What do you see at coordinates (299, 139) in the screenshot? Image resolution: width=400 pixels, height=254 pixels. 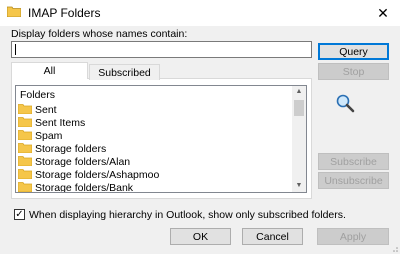 I see `list-scrollbar: ▲ ▼` at bounding box center [299, 139].